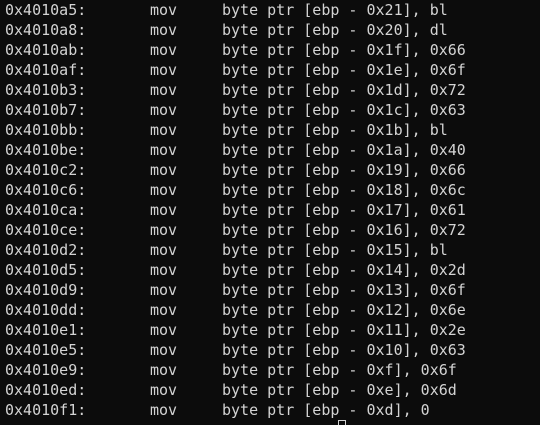 Image resolution: width=540 pixels, height=425 pixels. What do you see at coordinates (344, 70) in the screenshot?
I see `instruction-operands: byte ptr [ebp - 0x1e], 0x6f` at bounding box center [344, 70].